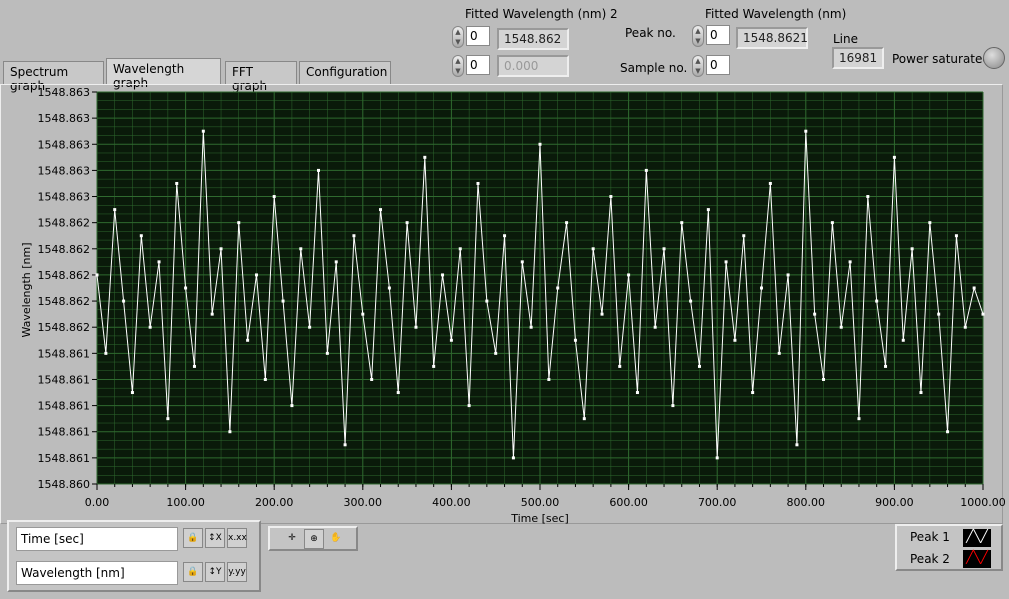  I want to click on y-format-icon: y.yy, so click(237, 572).